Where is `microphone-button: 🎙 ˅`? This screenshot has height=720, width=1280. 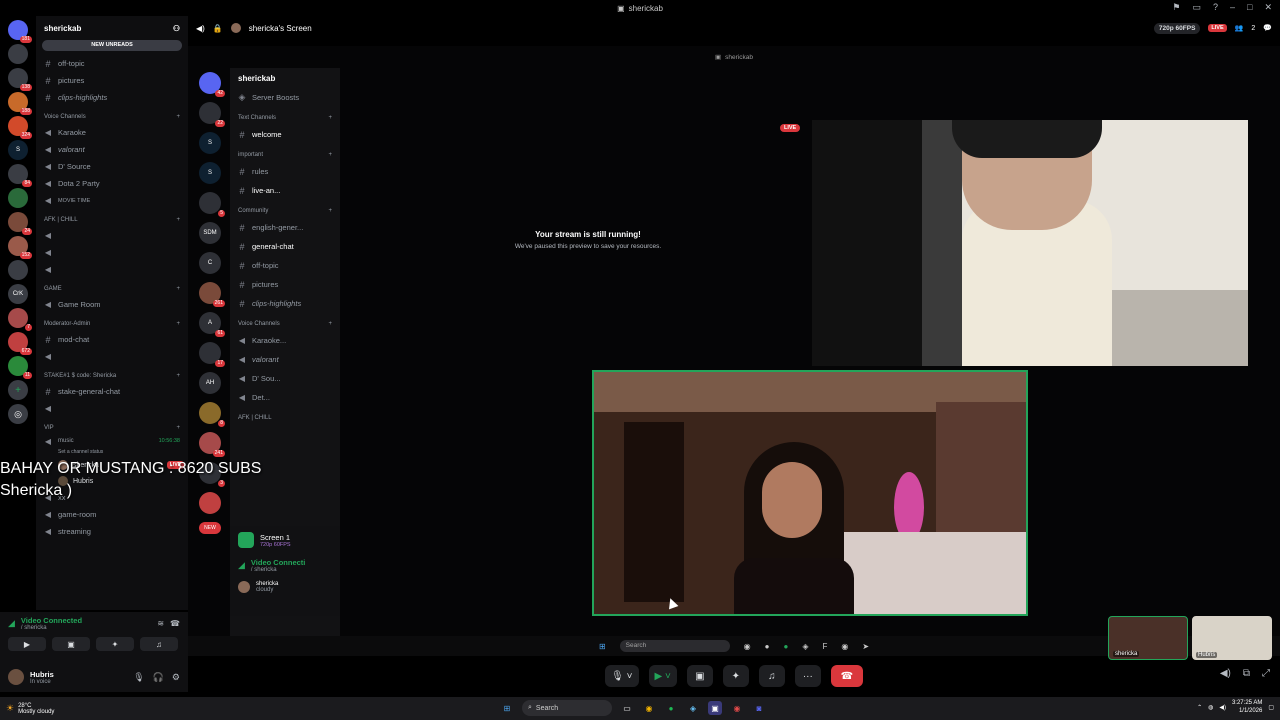
microphone-button: 🎙 ˅ is located at coordinates (622, 676).